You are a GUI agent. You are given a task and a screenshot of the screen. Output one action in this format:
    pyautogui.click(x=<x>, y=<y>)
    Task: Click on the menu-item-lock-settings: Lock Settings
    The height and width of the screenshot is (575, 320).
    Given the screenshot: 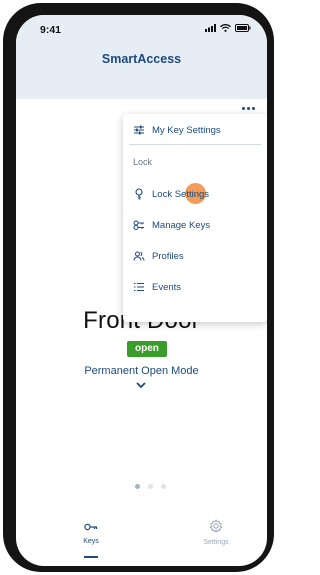 What is the action you would take?
    pyautogui.click(x=195, y=194)
    